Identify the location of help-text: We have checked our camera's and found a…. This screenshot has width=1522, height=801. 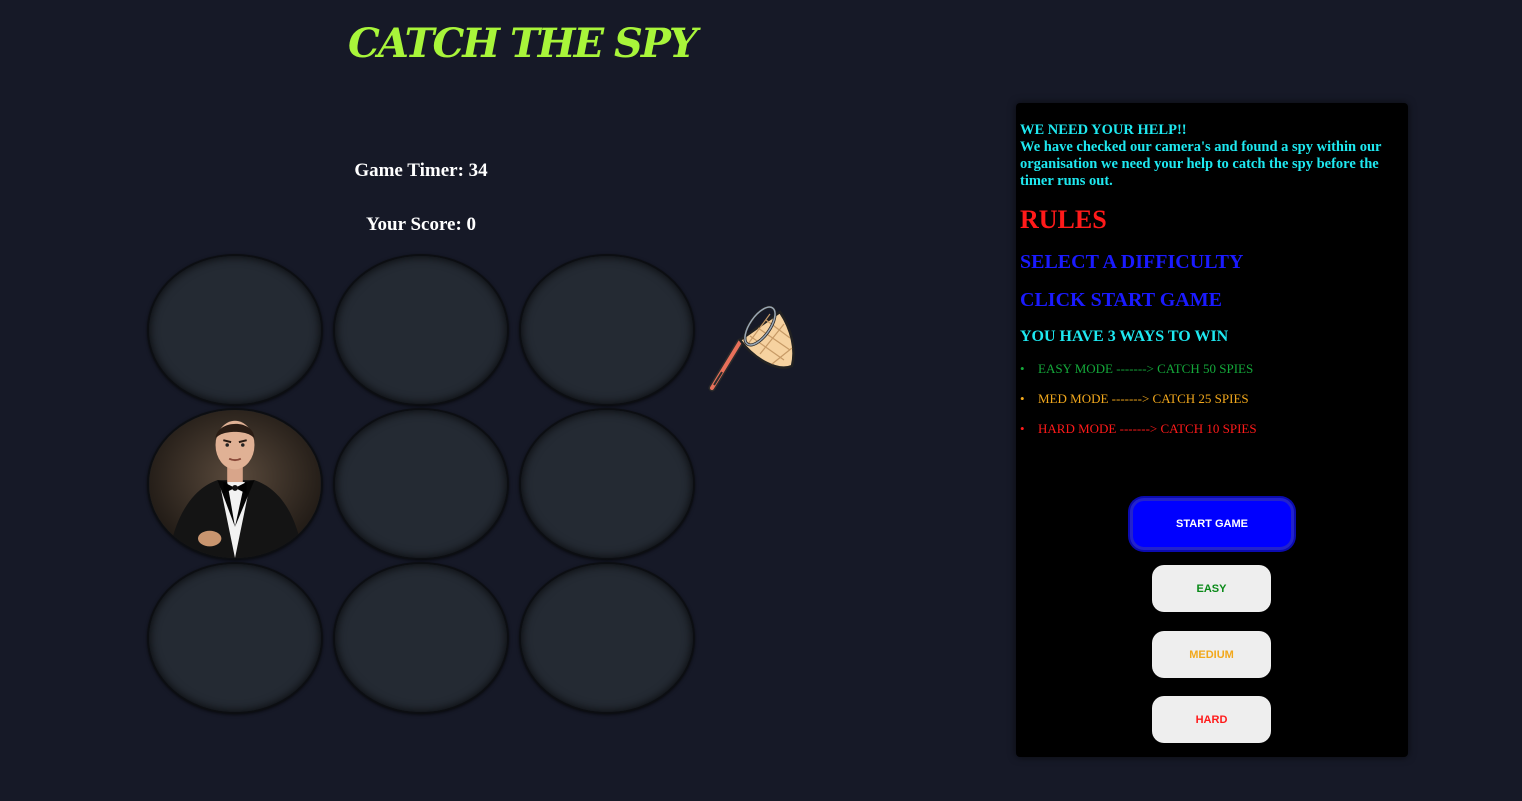
(1201, 164).